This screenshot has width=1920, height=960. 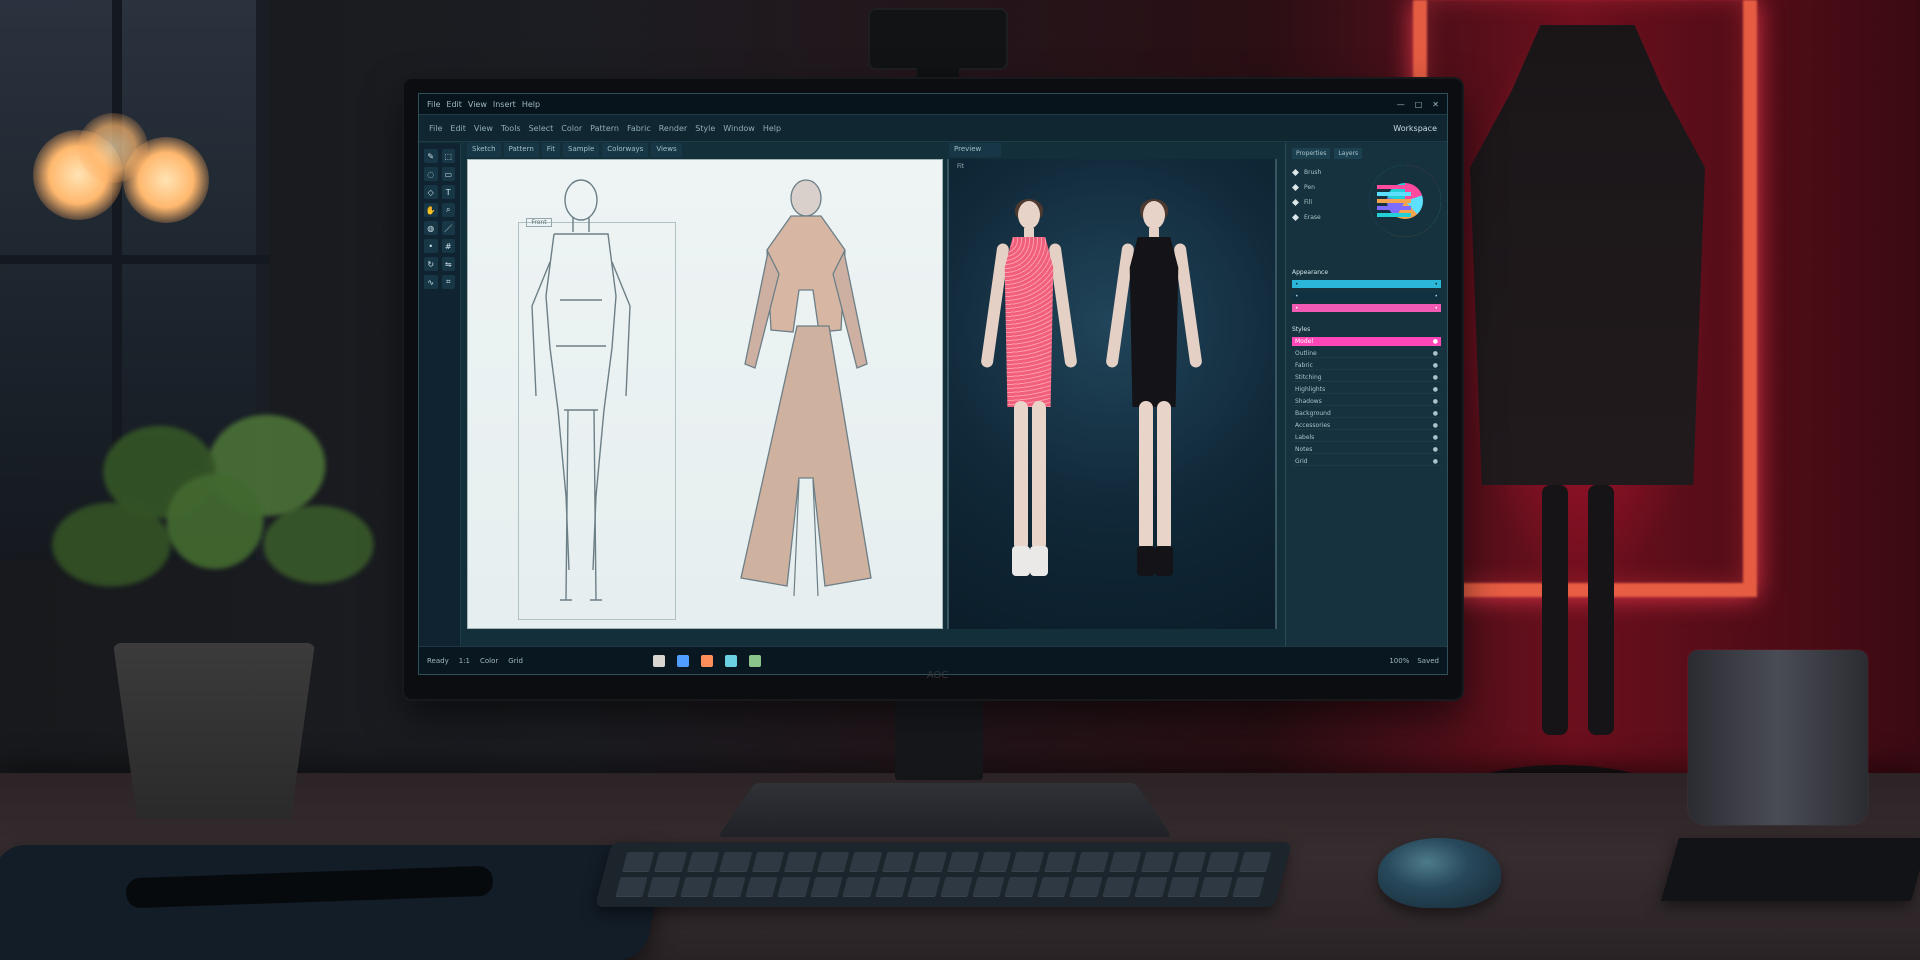 I want to click on toolbar-item: Fabric, so click(x=639, y=128).